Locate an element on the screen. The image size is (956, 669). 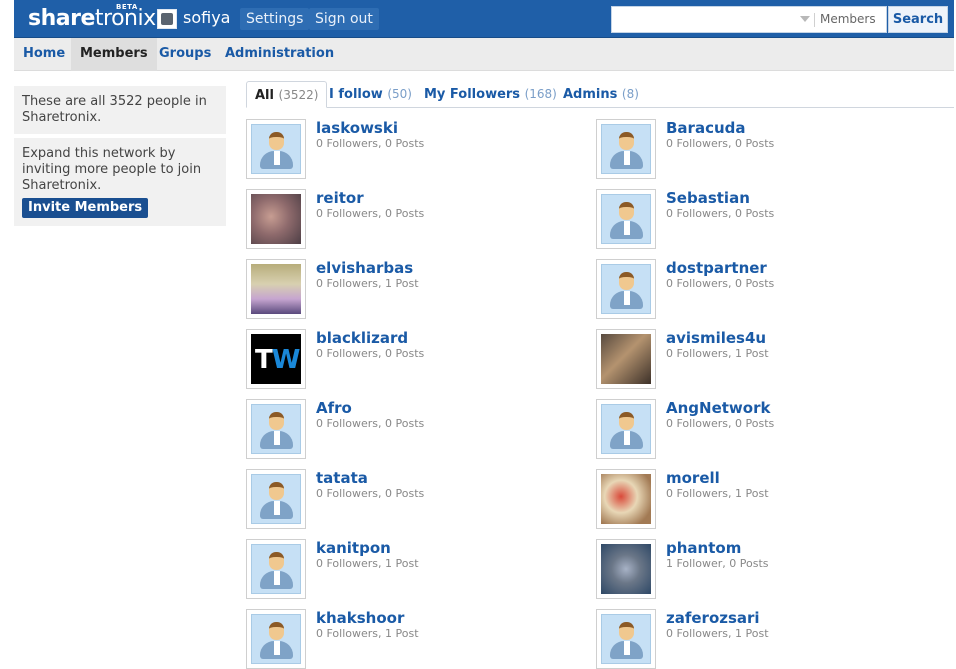
search-button: Search is located at coordinates (918, 19).